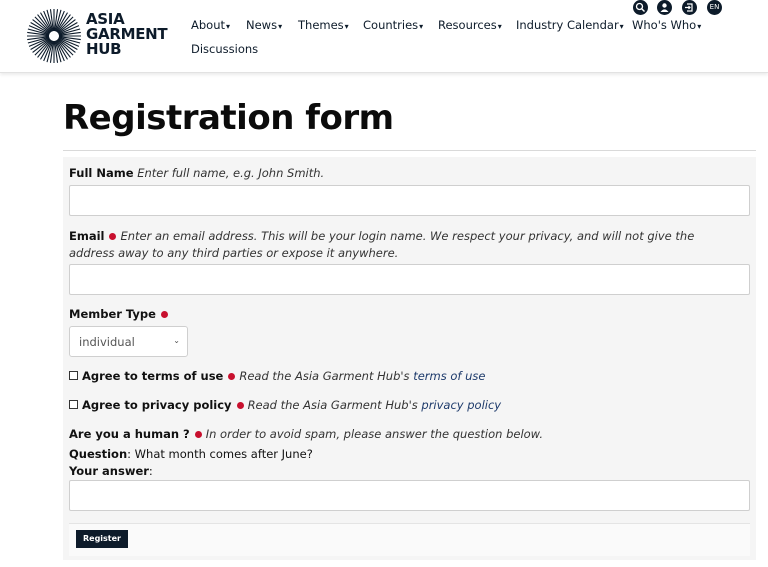  I want to click on human-check-label: Are you a human ?, so click(129, 434).